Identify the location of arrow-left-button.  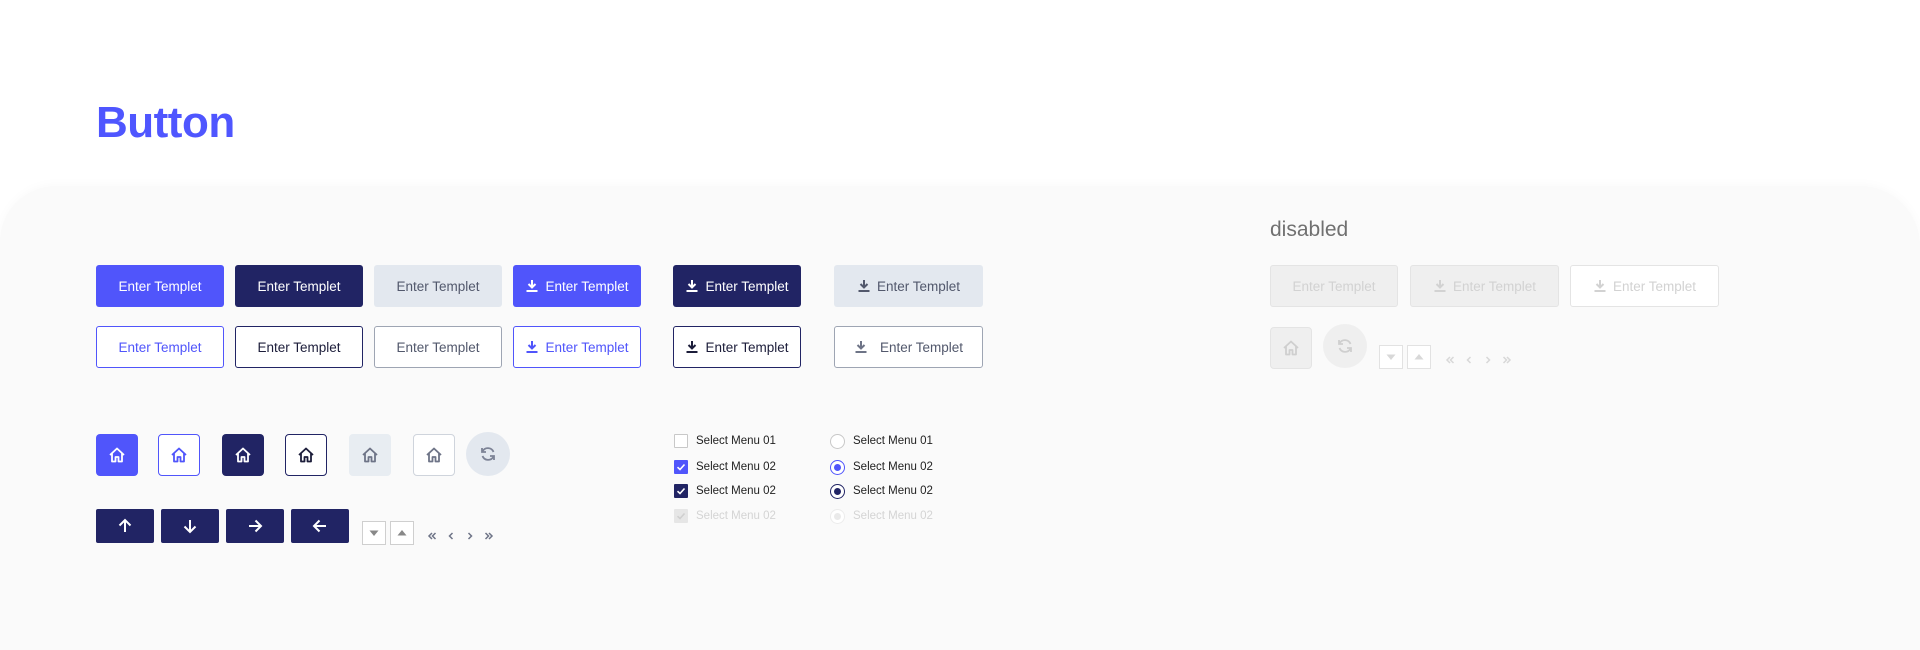
(320, 526).